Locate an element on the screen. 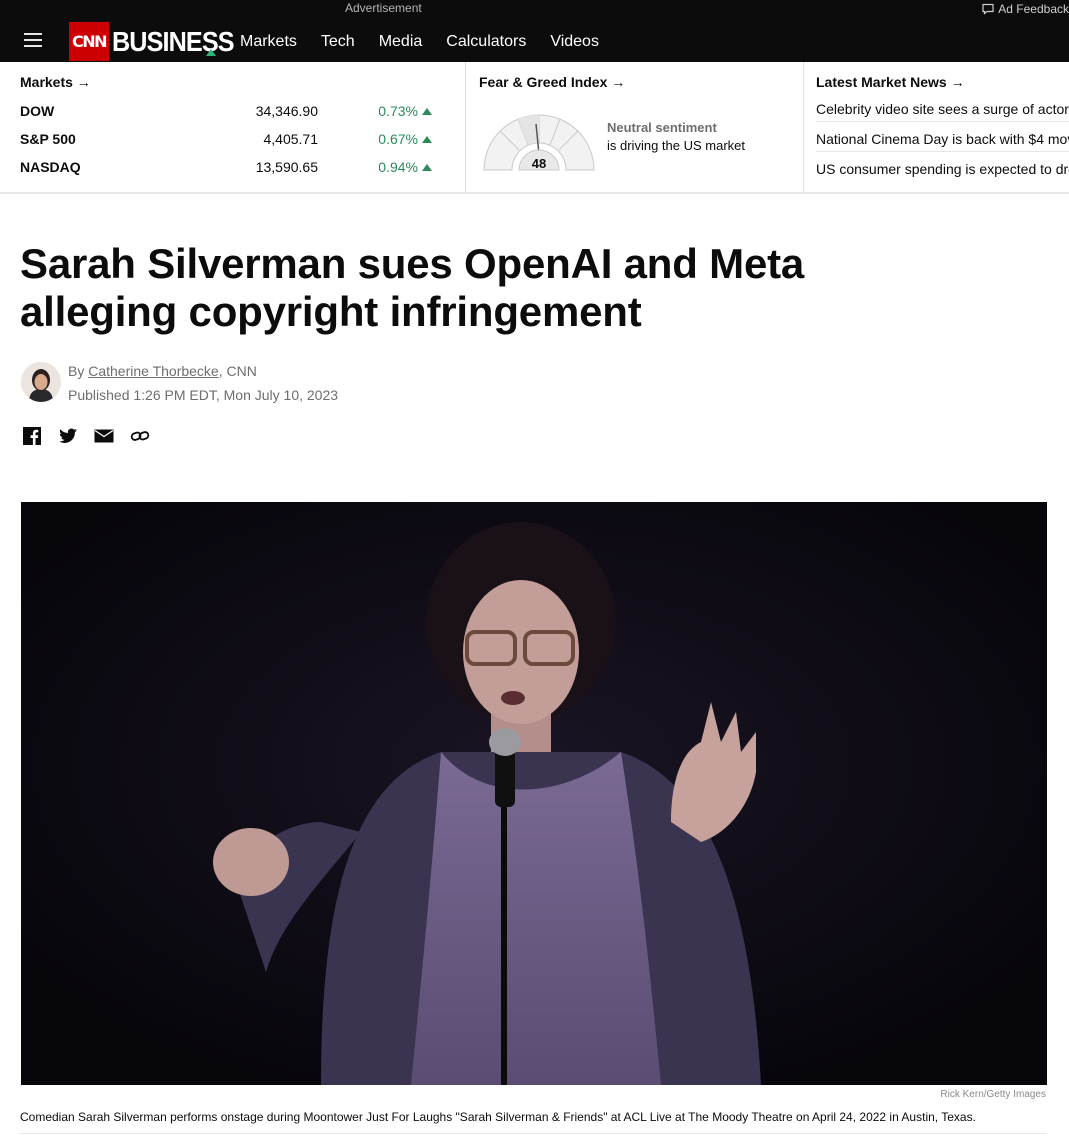 This screenshot has height=1139, width=1069. ad-feedback-link: Ad Feedback is located at coordinates (1025, 9).